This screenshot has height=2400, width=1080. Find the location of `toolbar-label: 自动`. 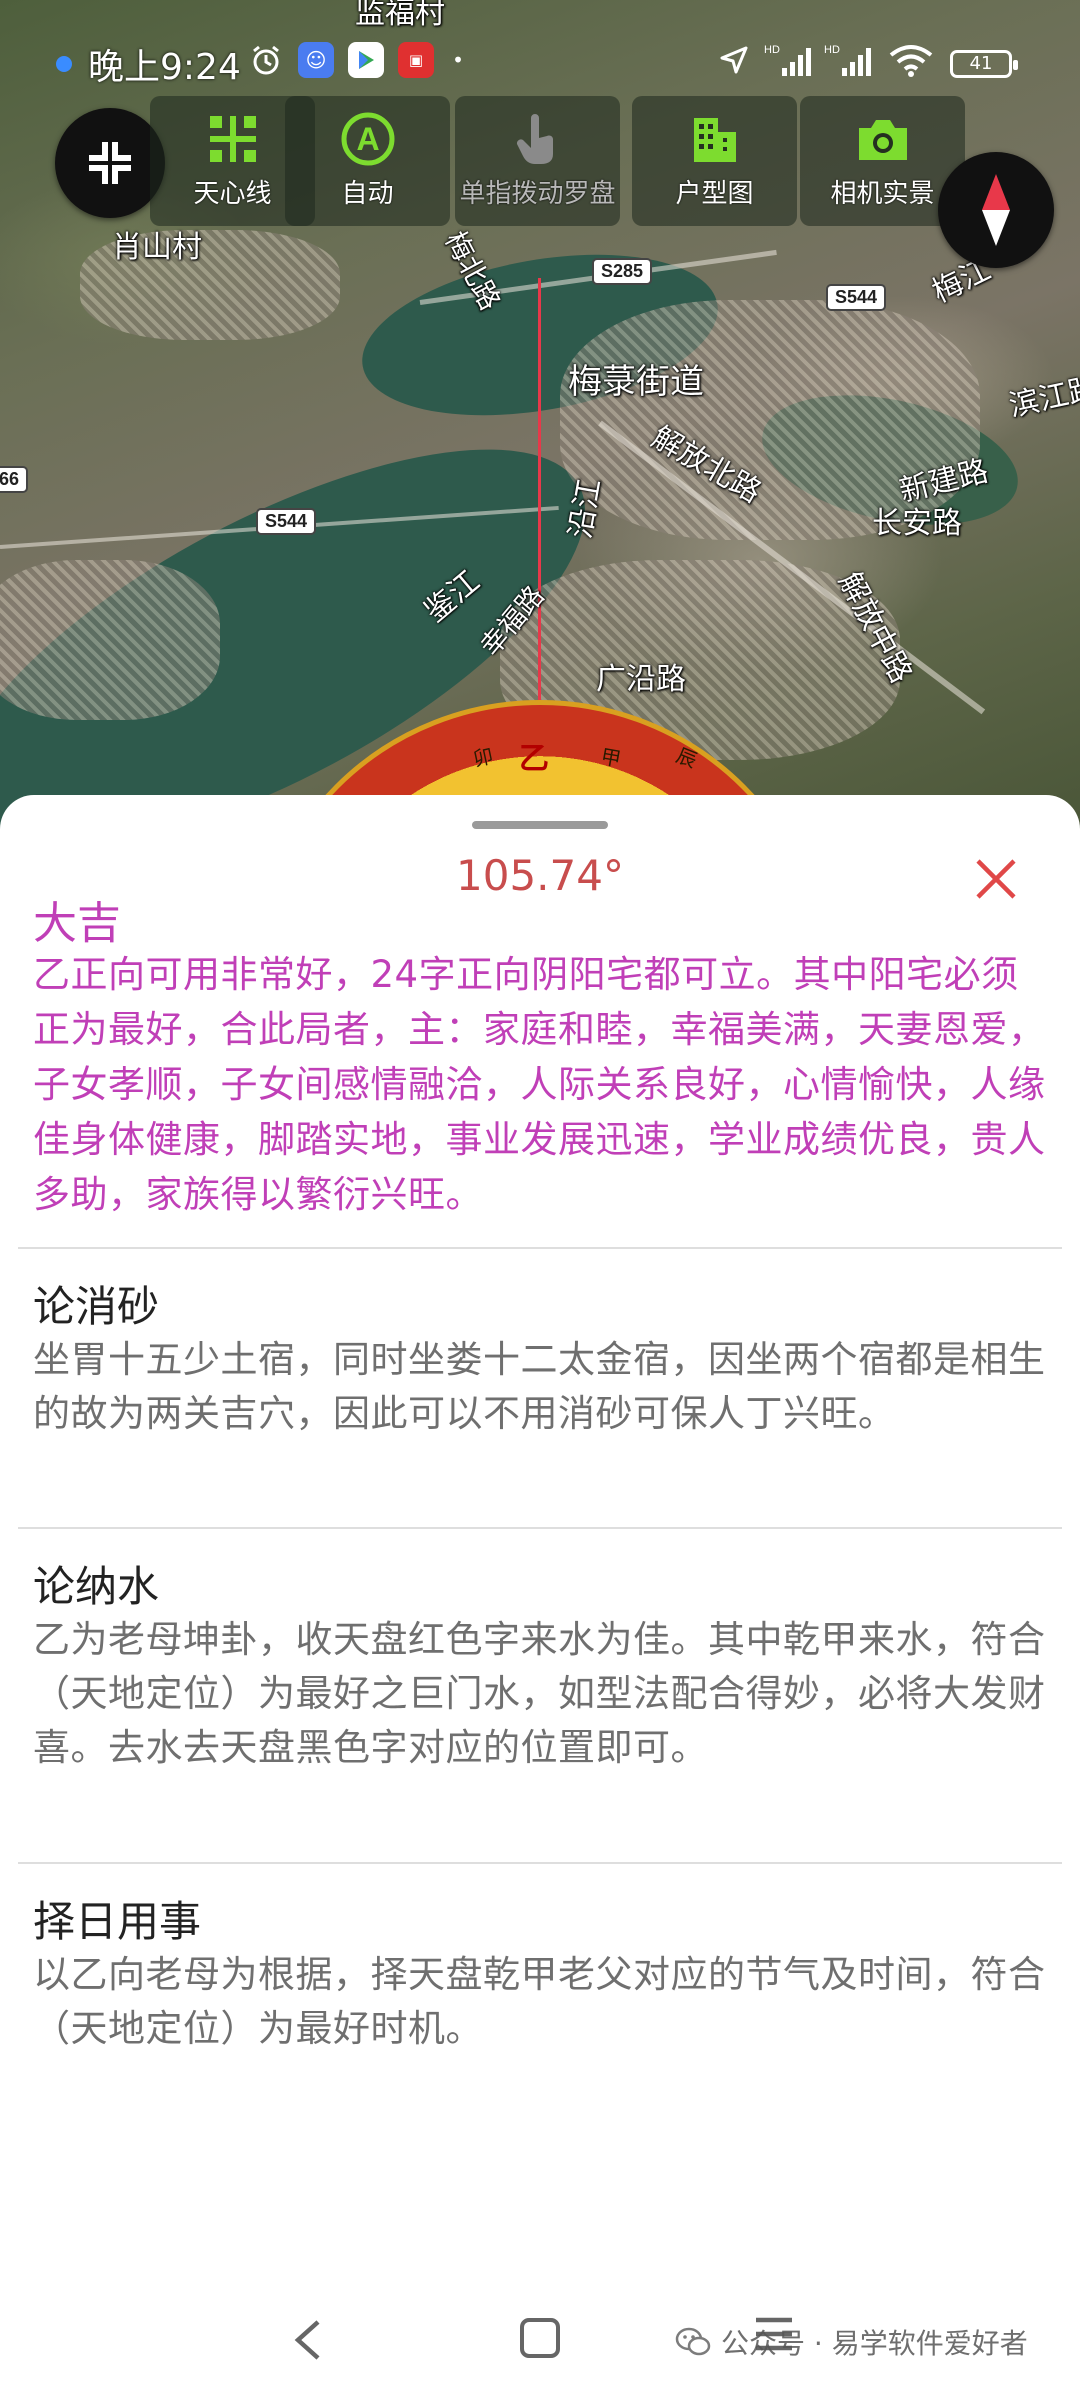

toolbar-label: 自动 is located at coordinates (367, 194).